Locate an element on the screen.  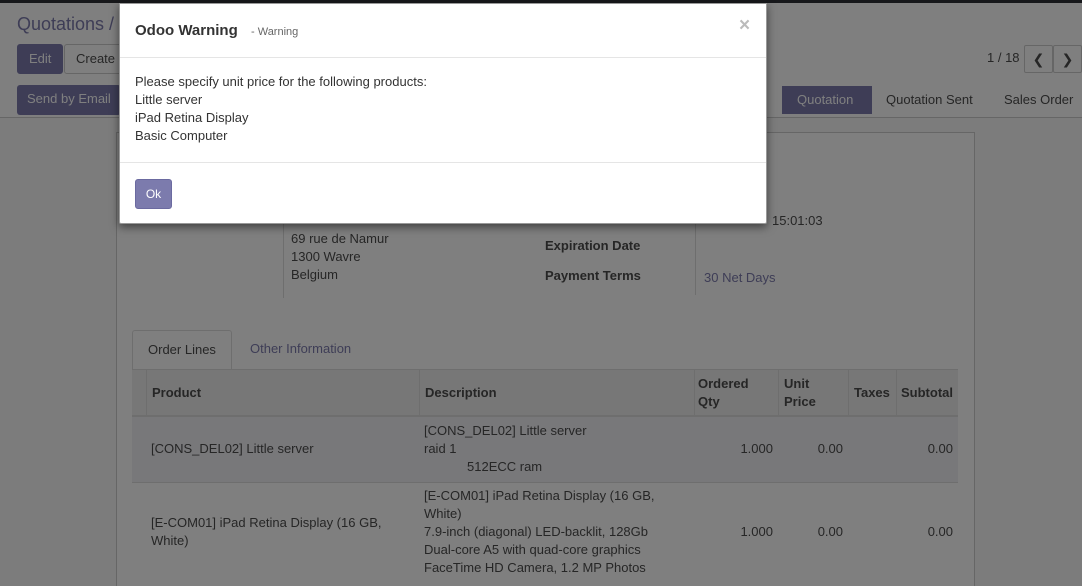
dialog-subtitle: - Warning is located at coordinates (275, 32).